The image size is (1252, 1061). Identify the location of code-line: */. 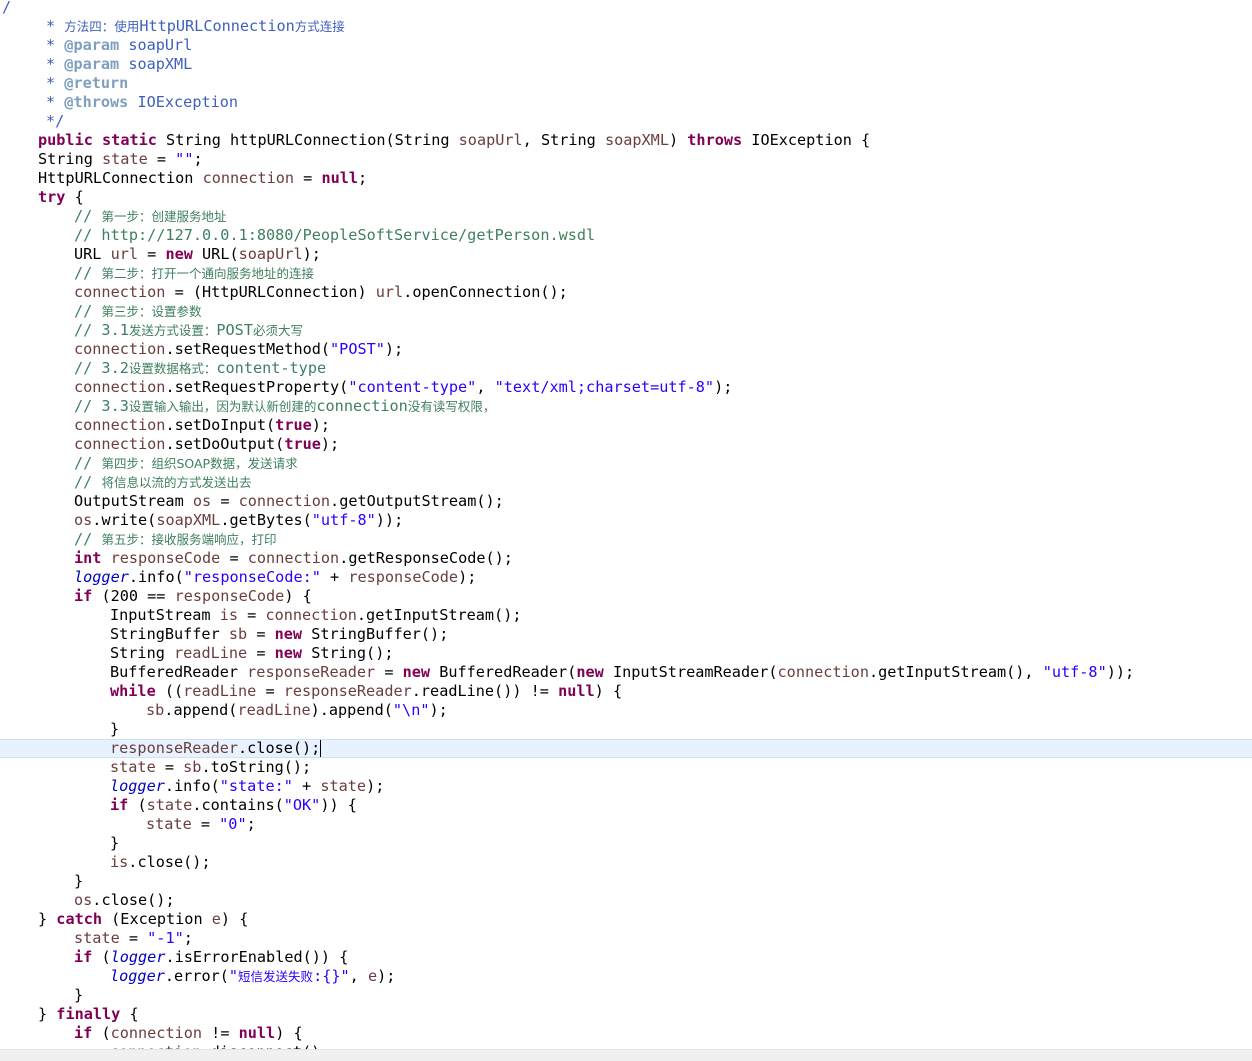
(626, 121).